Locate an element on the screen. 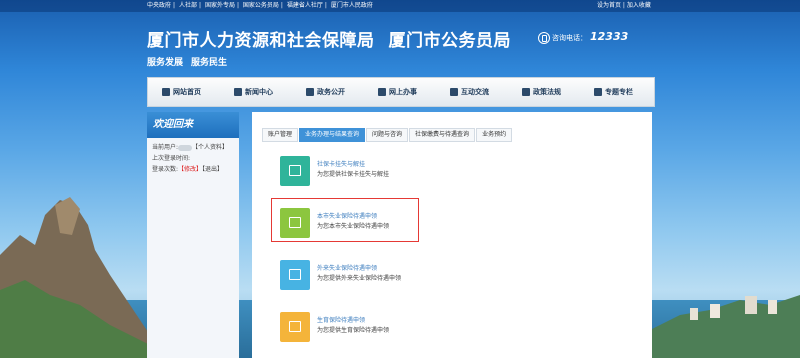 The height and width of the screenshot is (358, 800). top-link-central-gov: 中央政府 is located at coordinates (159, 5).